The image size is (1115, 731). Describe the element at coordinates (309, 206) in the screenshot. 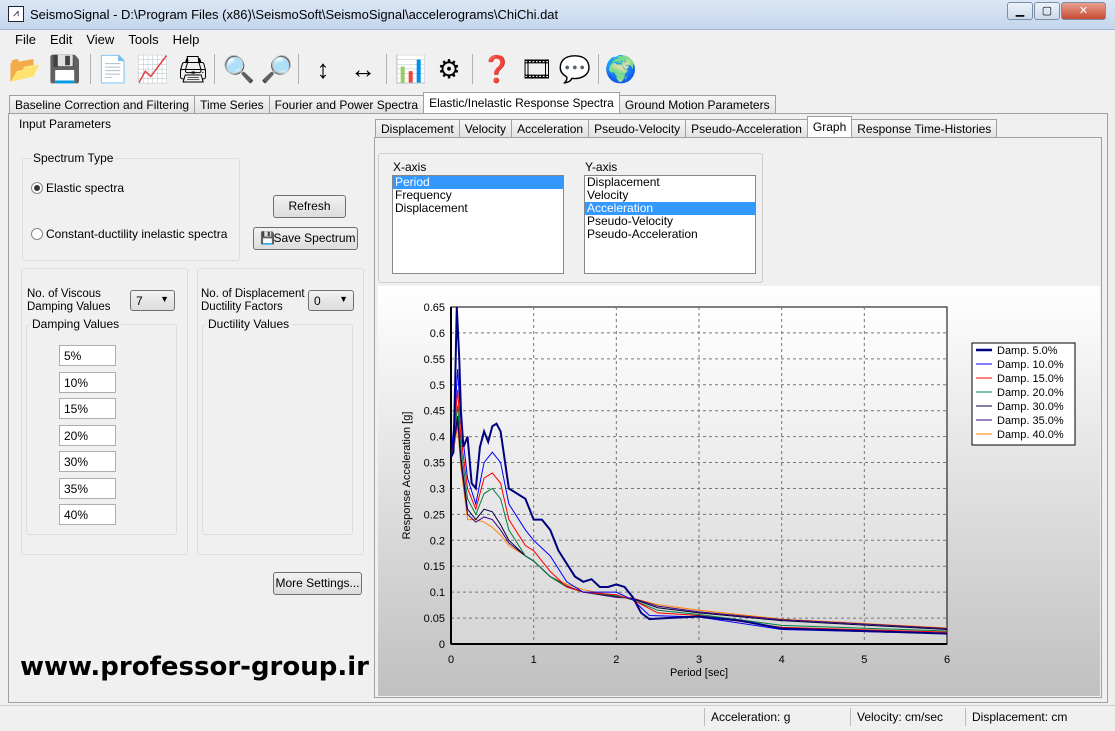

I see `refresh-button: Refresh` at that location.